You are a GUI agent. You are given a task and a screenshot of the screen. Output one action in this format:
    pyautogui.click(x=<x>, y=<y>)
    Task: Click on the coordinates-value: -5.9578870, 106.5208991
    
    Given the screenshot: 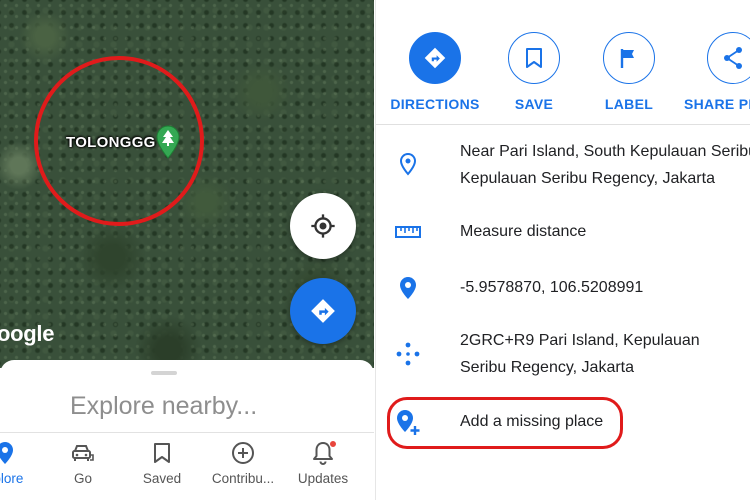 What is the action you would take?
    pyautogui.click(x=552, y=287)
    